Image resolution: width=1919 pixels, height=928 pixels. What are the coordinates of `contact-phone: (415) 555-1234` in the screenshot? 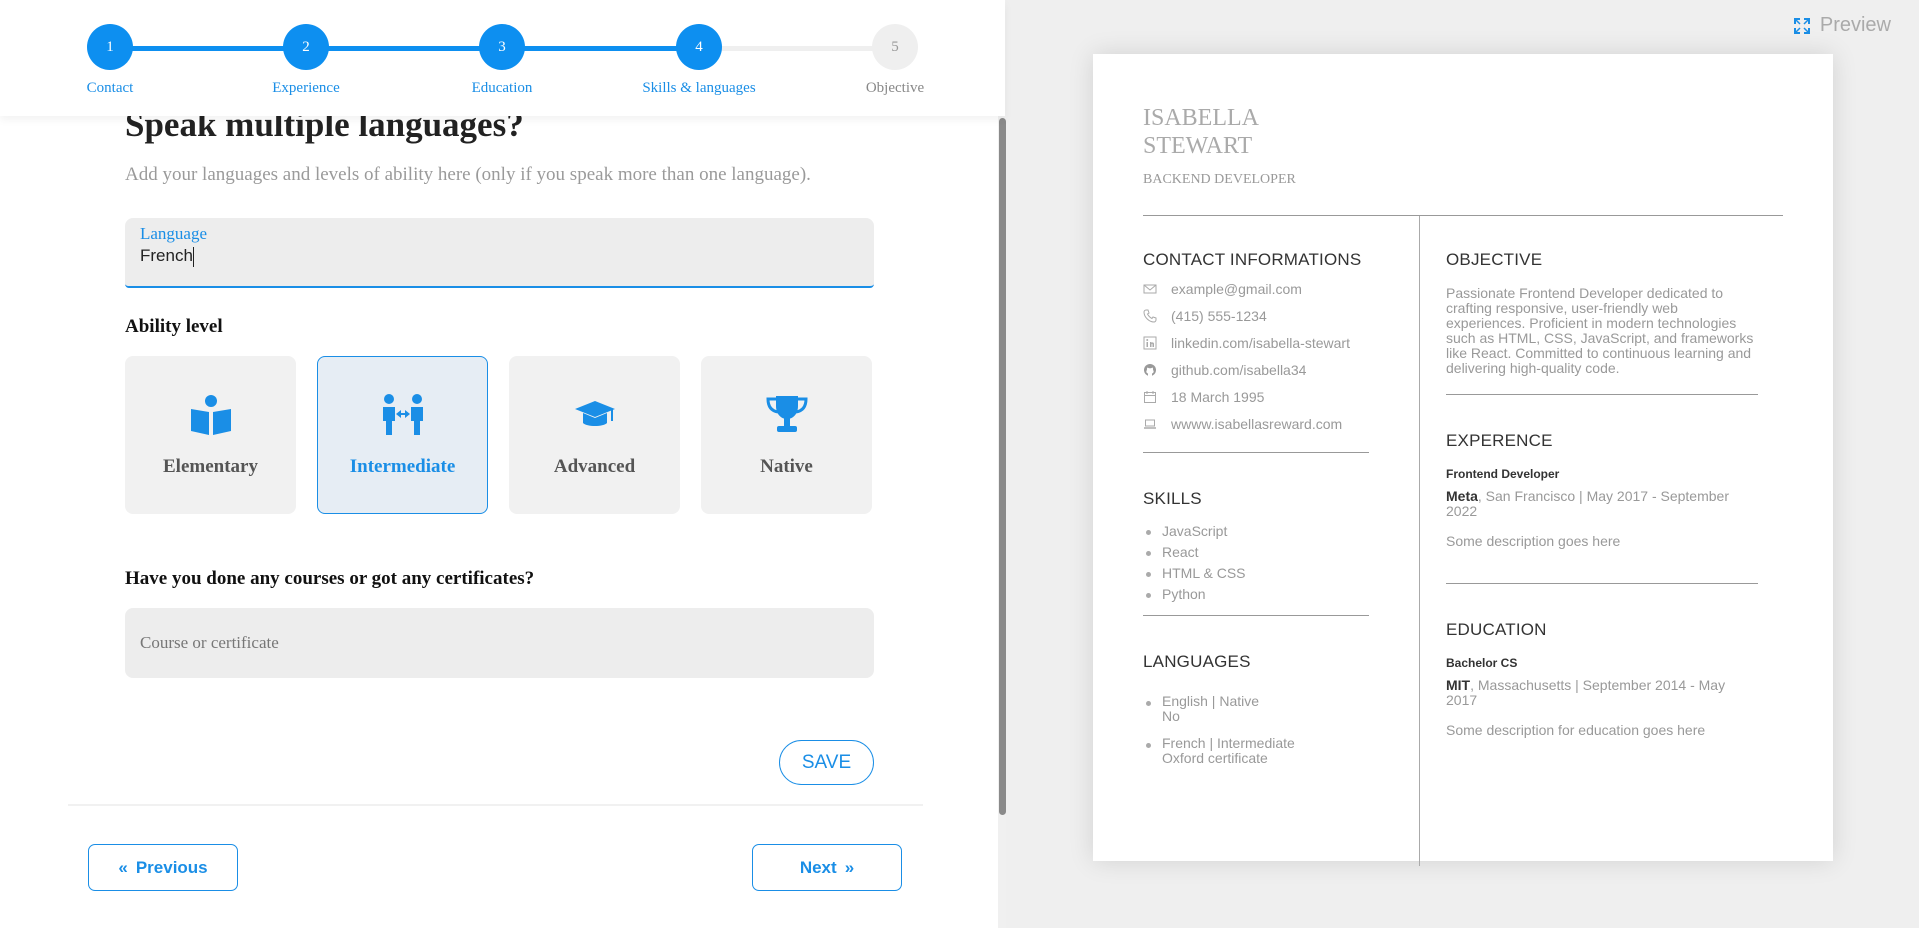 It's located at (1256, 315).